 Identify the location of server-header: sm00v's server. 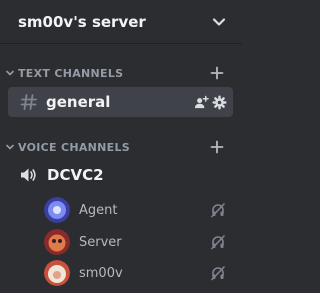
(121, 22).